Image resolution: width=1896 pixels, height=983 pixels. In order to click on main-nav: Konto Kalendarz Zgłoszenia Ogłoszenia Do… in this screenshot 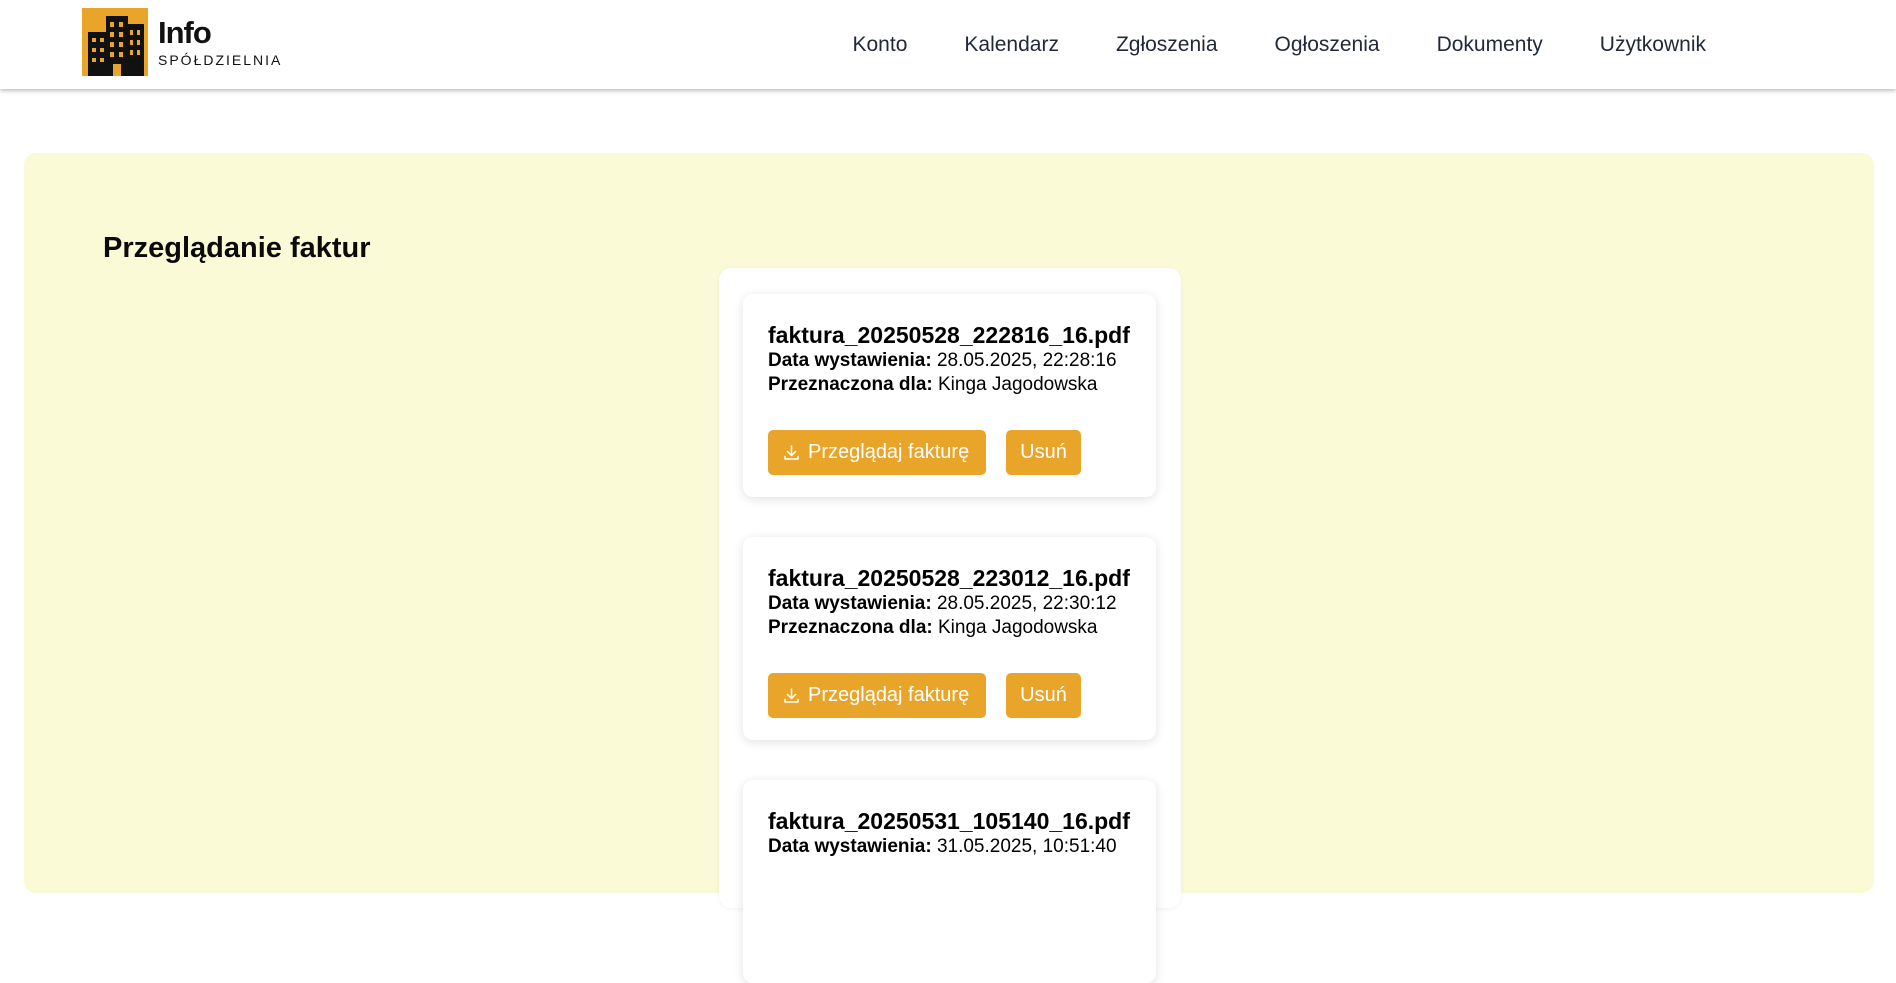, I will do `click(1251, 44)`.